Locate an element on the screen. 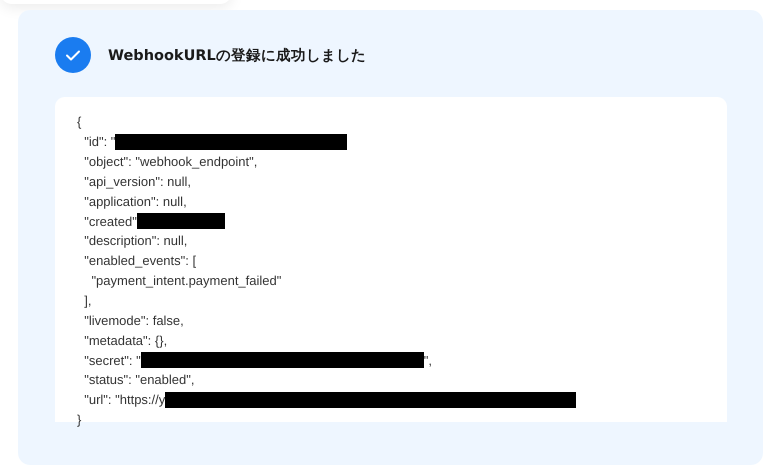  code-line: "secret": " is located at coordinates (112, 360).